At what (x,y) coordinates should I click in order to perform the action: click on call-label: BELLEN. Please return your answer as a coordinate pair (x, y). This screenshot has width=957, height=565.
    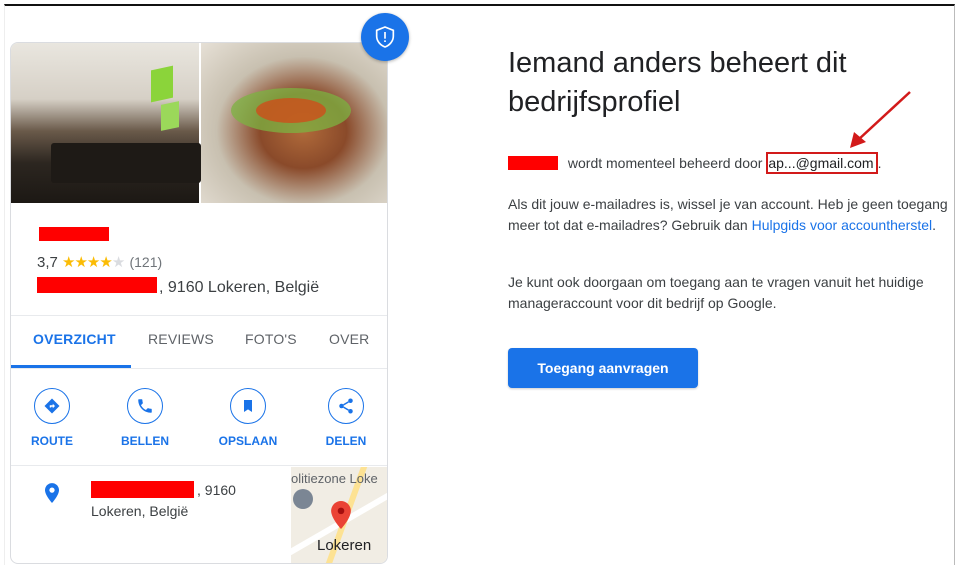
    Looking at the image, I should click on (145, 441).